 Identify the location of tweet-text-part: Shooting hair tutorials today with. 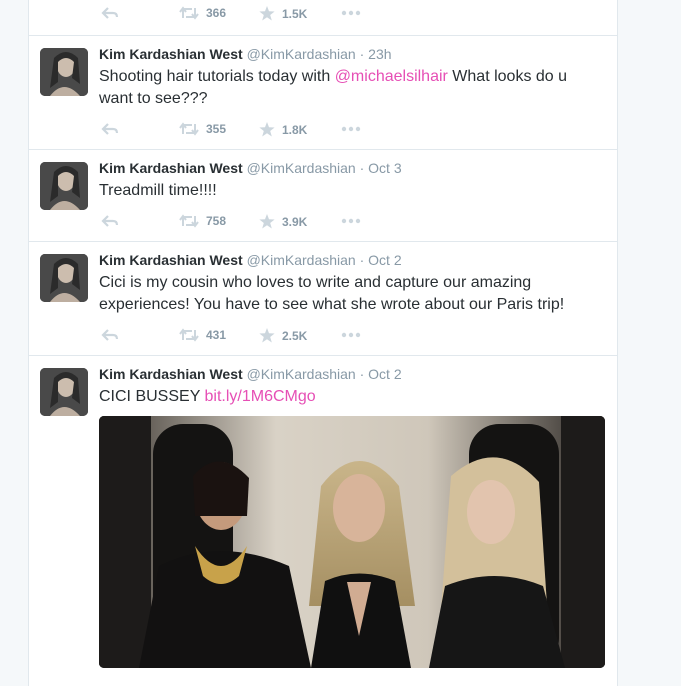
(217, 76).